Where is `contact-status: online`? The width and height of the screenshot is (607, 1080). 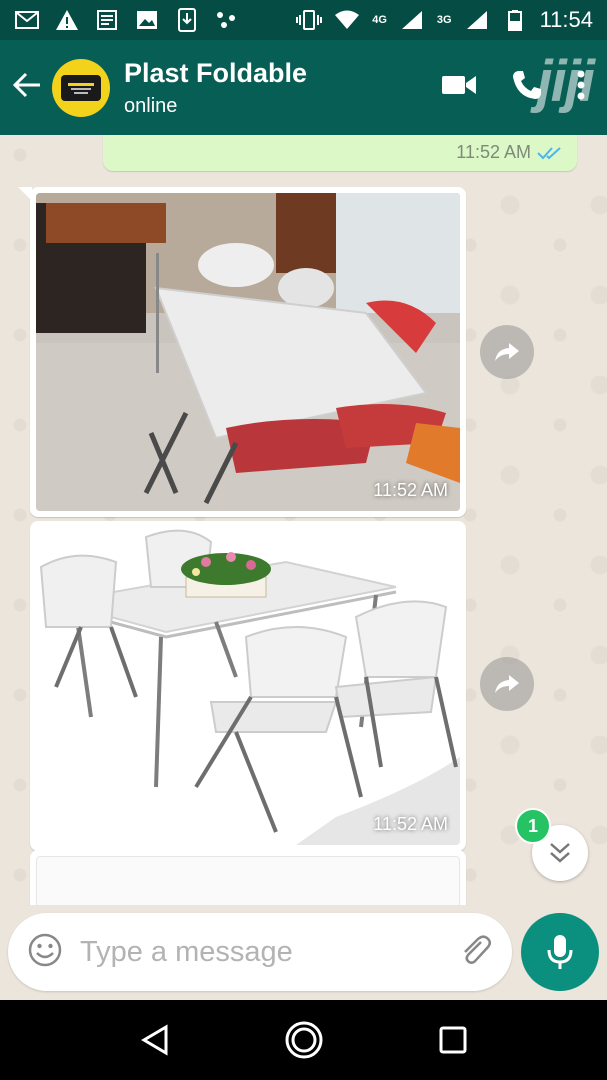
contact-status: online is located at coordinates (151, 105).